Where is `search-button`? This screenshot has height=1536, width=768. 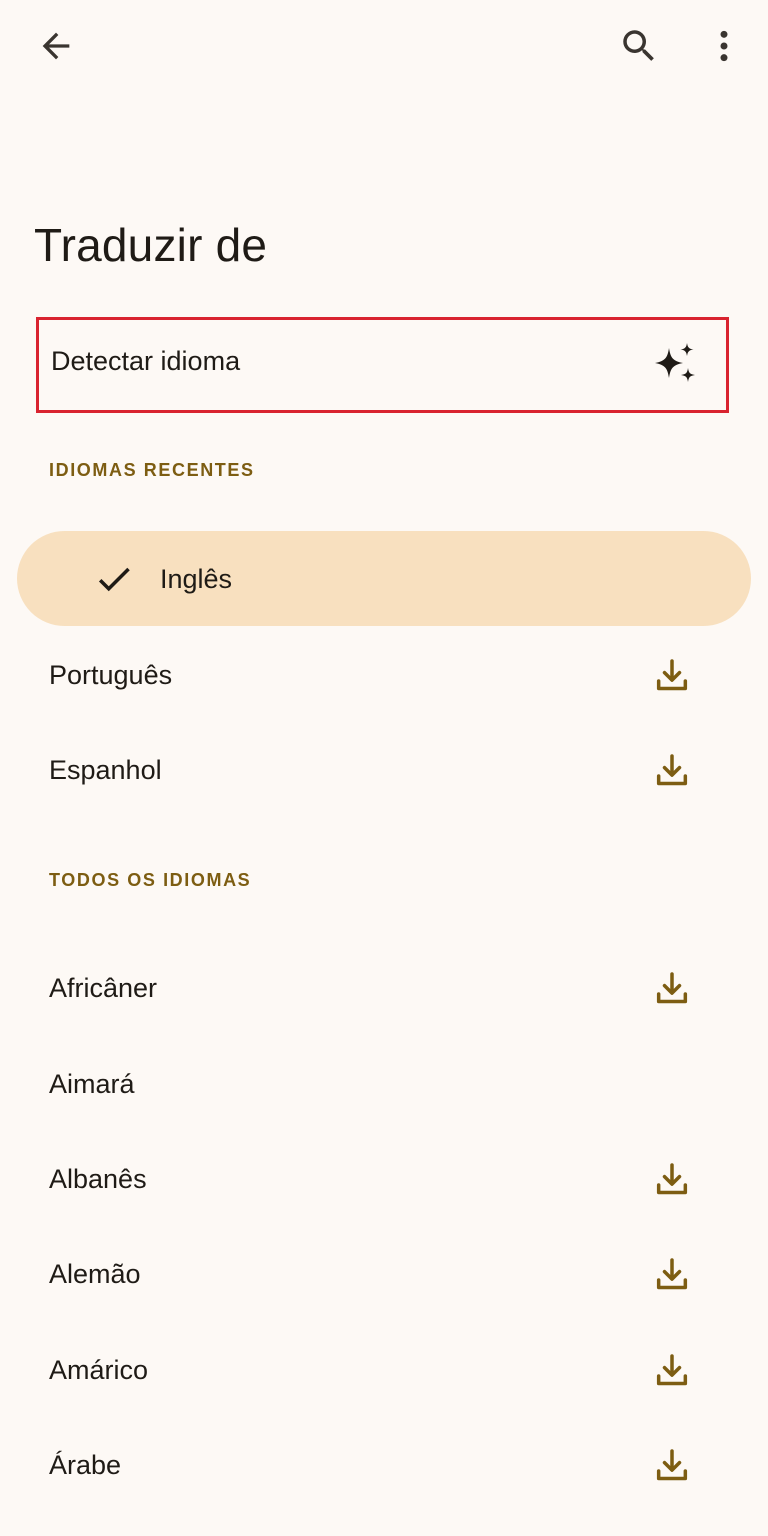 search-button is located at coordinates (639, 46).